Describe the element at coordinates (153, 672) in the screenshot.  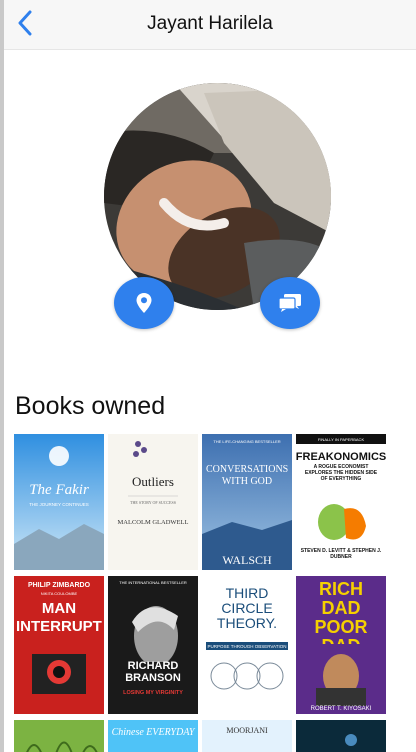
I see `book-title-text: RICHARD BRANSON` at that location.